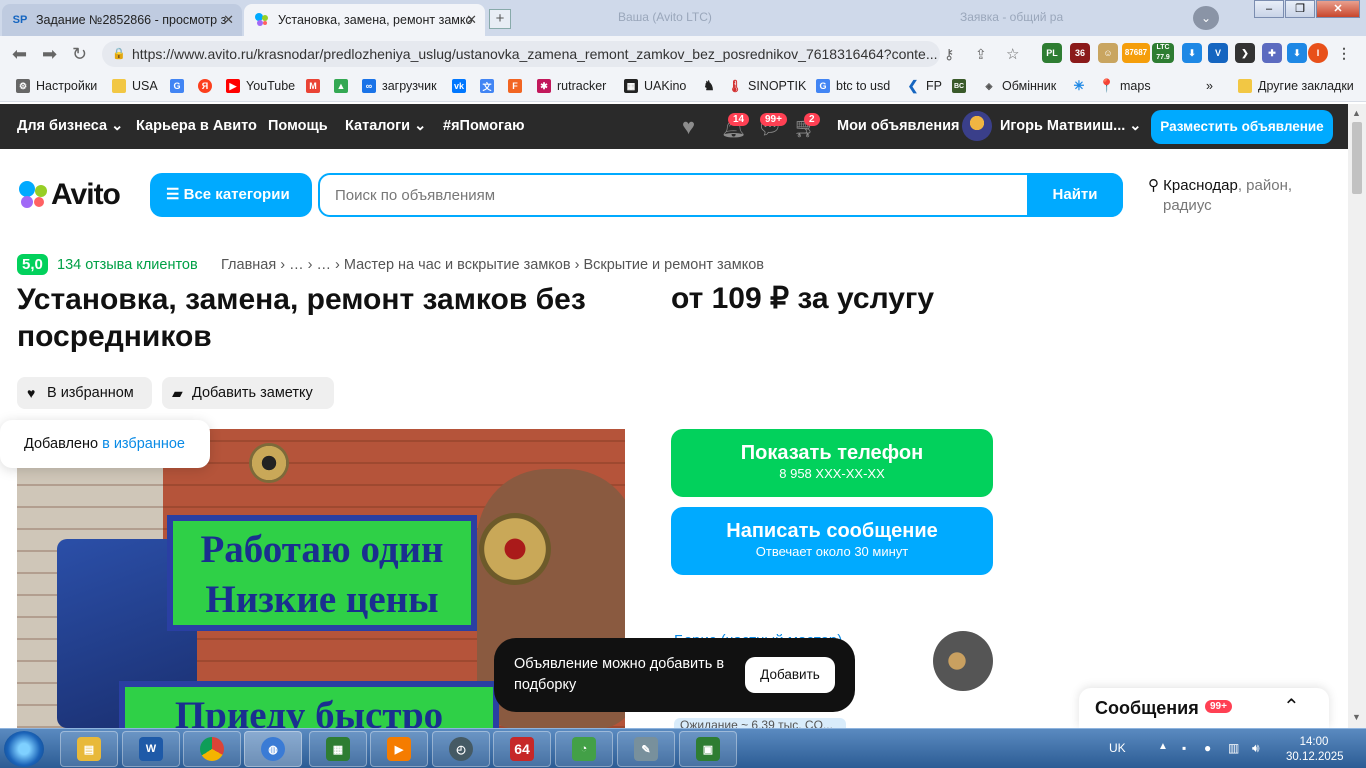 Image resolution: width=1366 pixels, height=768 pixels. I want to click on maximize-button: ❐, so click(1300, 9).